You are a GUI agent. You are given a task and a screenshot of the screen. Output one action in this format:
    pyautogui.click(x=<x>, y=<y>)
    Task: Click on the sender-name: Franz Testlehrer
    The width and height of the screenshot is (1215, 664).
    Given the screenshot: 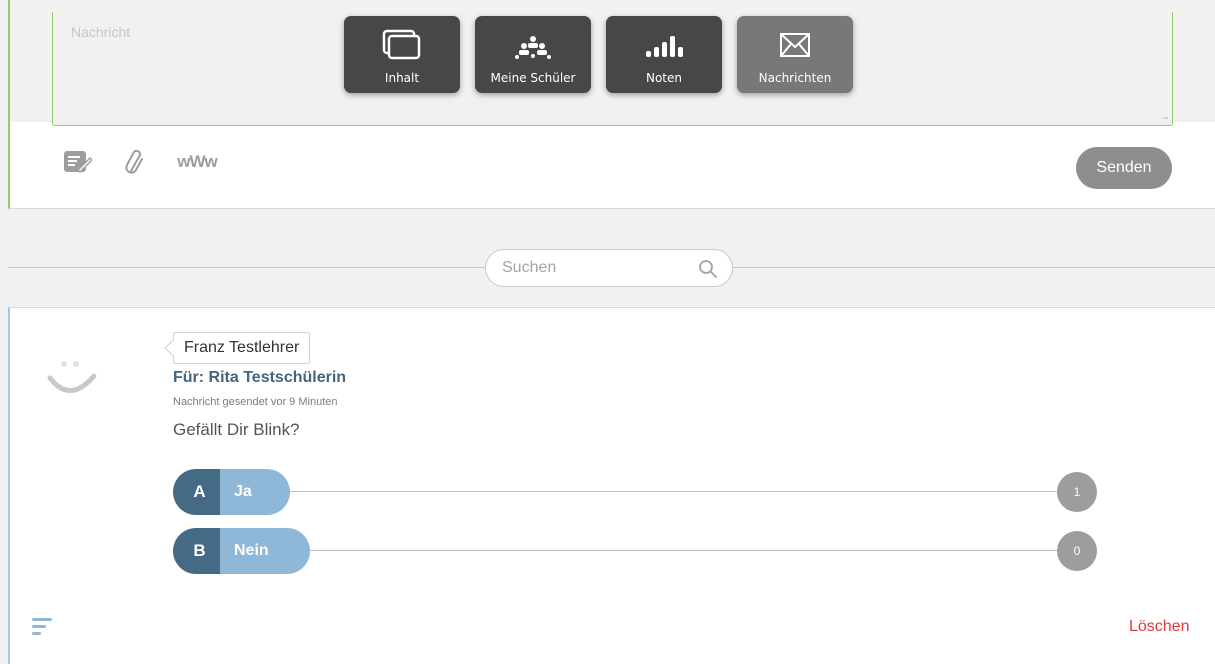 What is the action you would take?
    pyautogui.click(x=242, y=348)
    